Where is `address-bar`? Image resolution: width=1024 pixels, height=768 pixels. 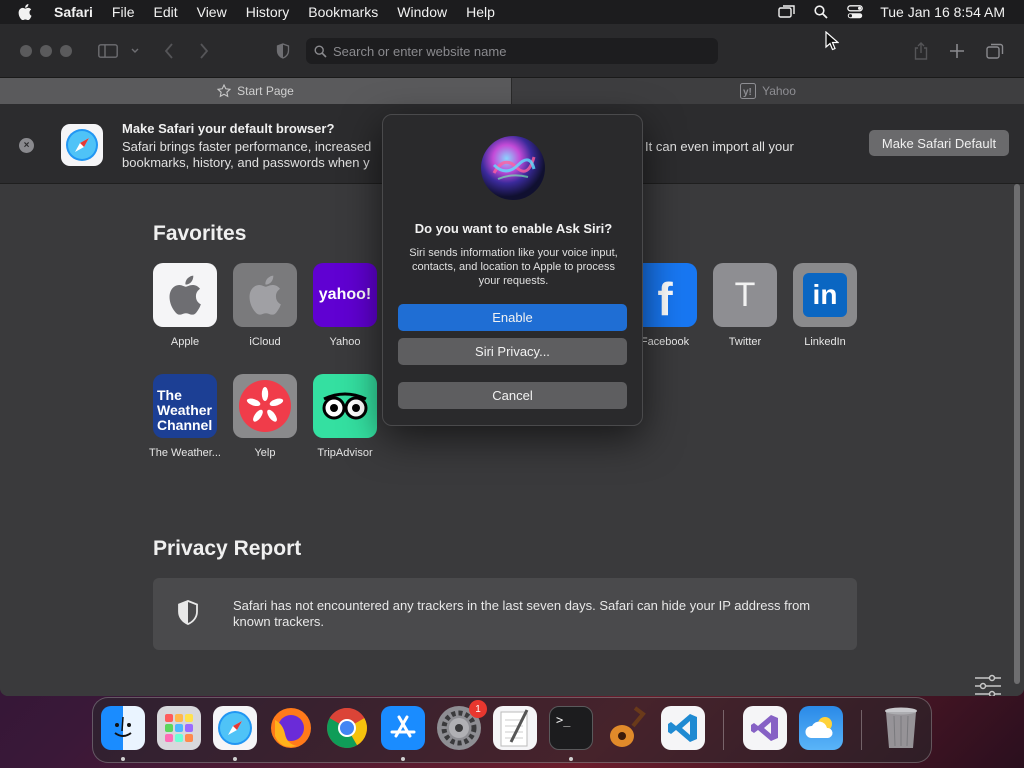 address-bar is located at coordinates (512, 51).